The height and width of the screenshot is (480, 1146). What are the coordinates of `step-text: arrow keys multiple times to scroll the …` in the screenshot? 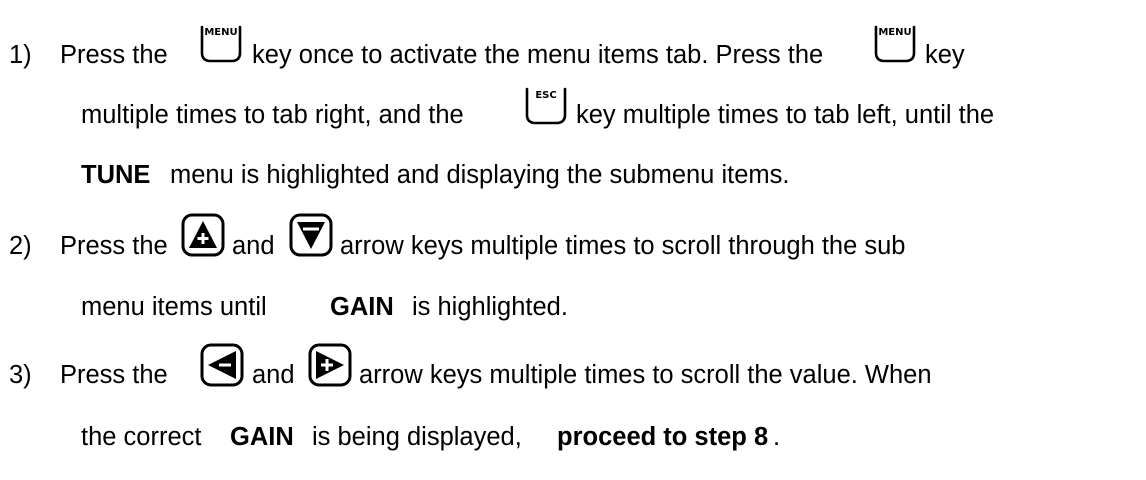 It's located at (645, 375).